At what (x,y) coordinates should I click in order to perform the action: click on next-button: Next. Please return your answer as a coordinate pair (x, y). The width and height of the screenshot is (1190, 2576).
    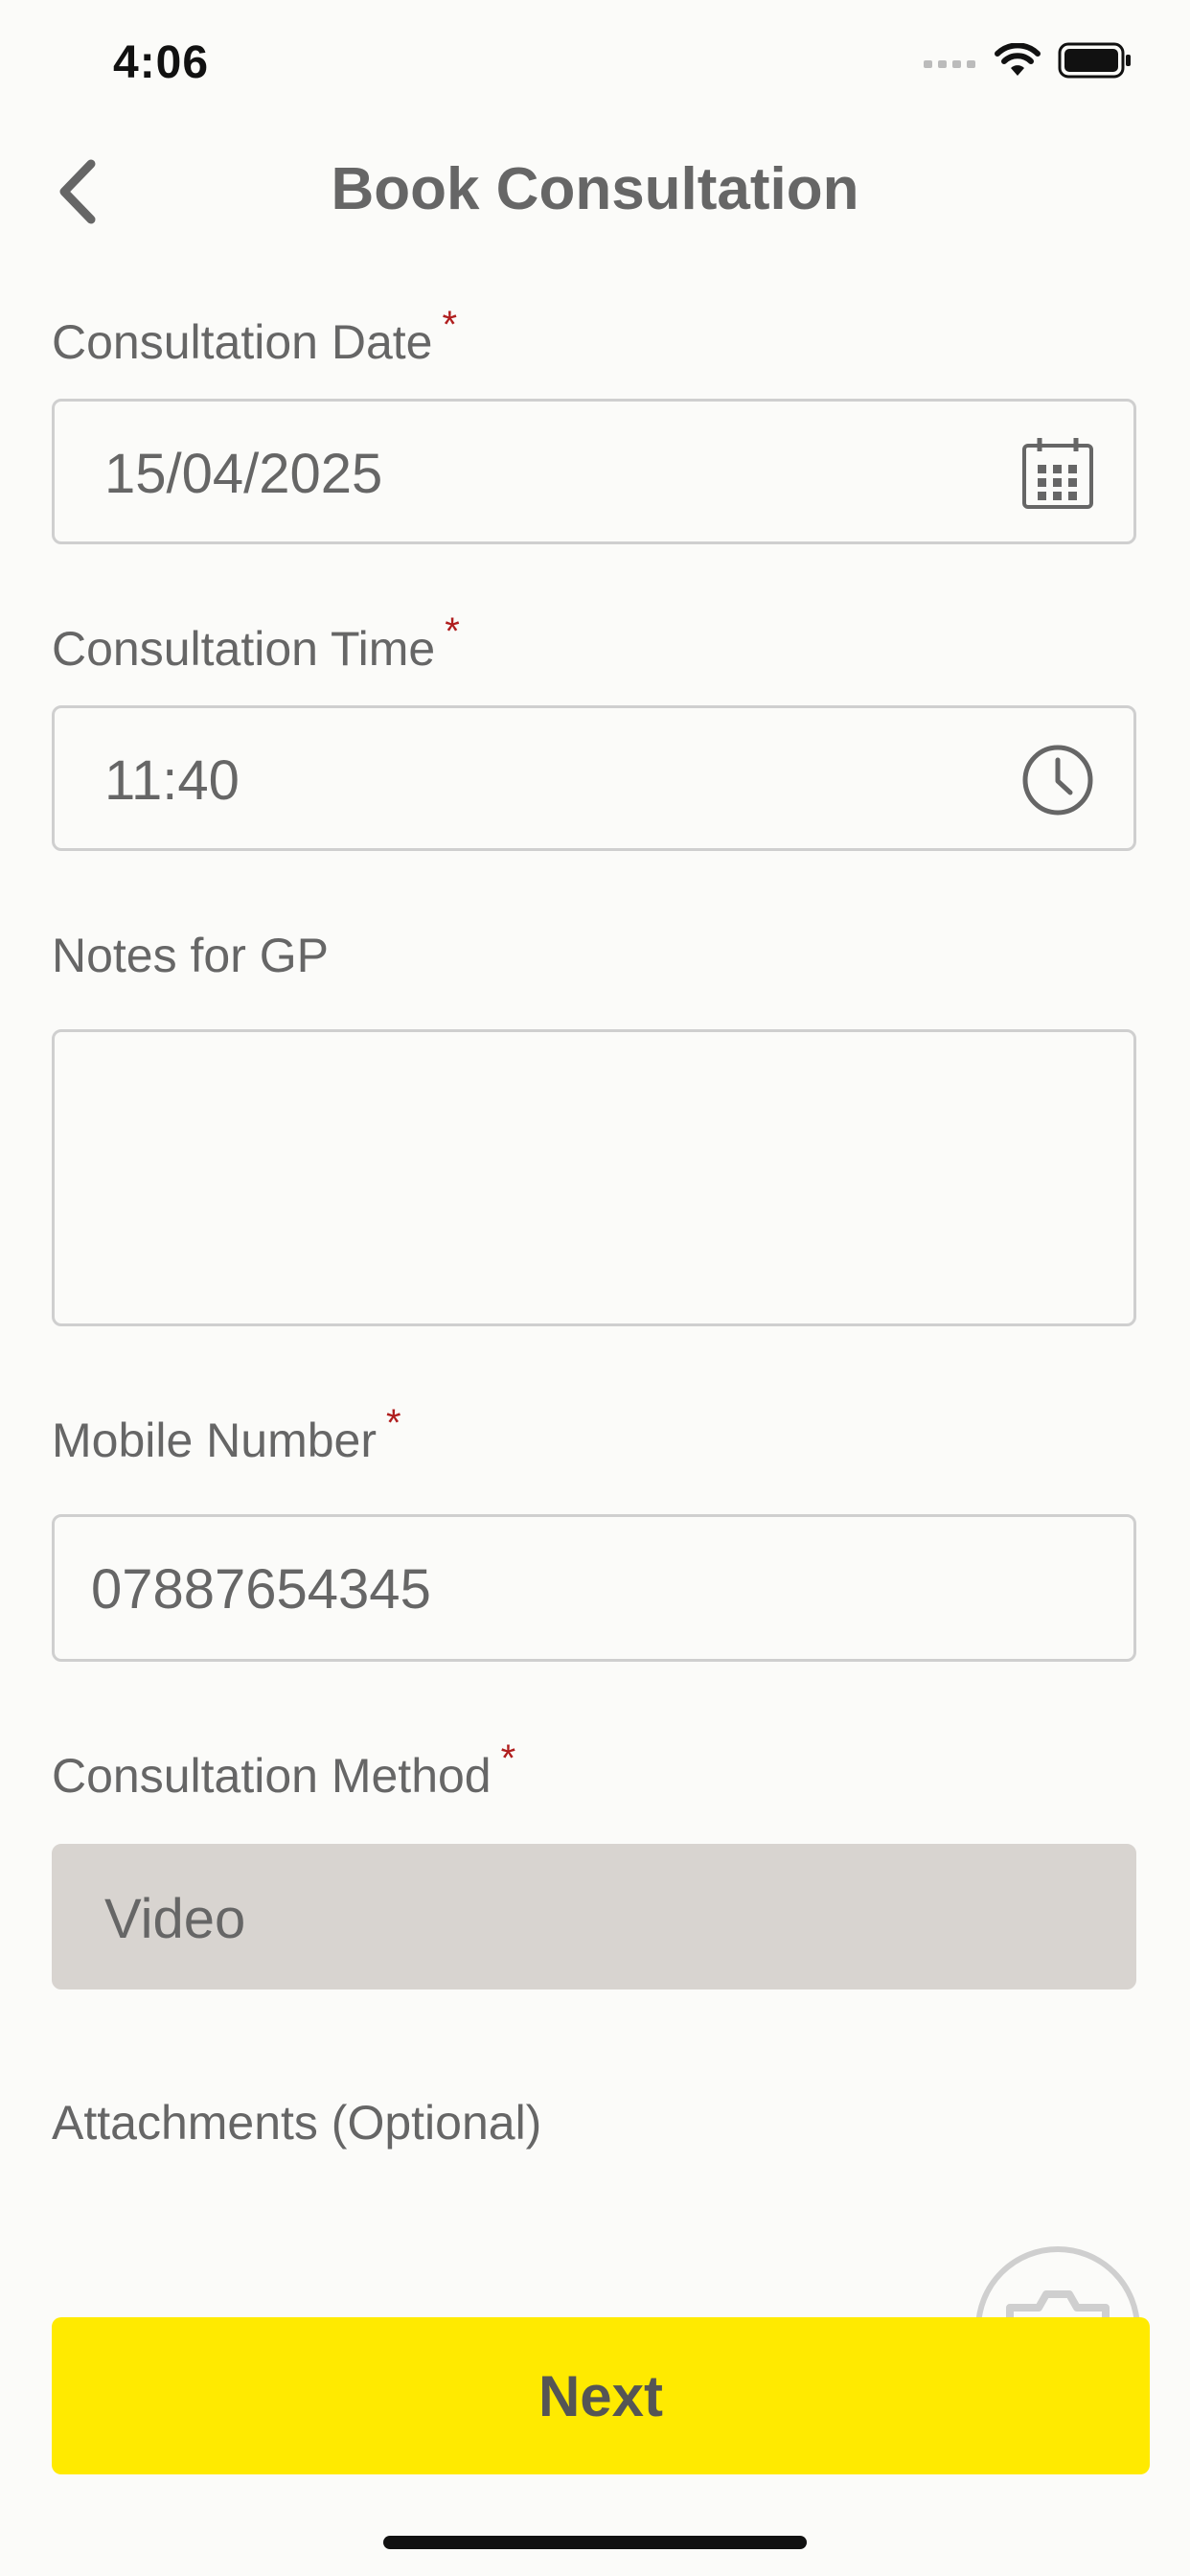
    Looking at the image, I should click on (601, 2395).